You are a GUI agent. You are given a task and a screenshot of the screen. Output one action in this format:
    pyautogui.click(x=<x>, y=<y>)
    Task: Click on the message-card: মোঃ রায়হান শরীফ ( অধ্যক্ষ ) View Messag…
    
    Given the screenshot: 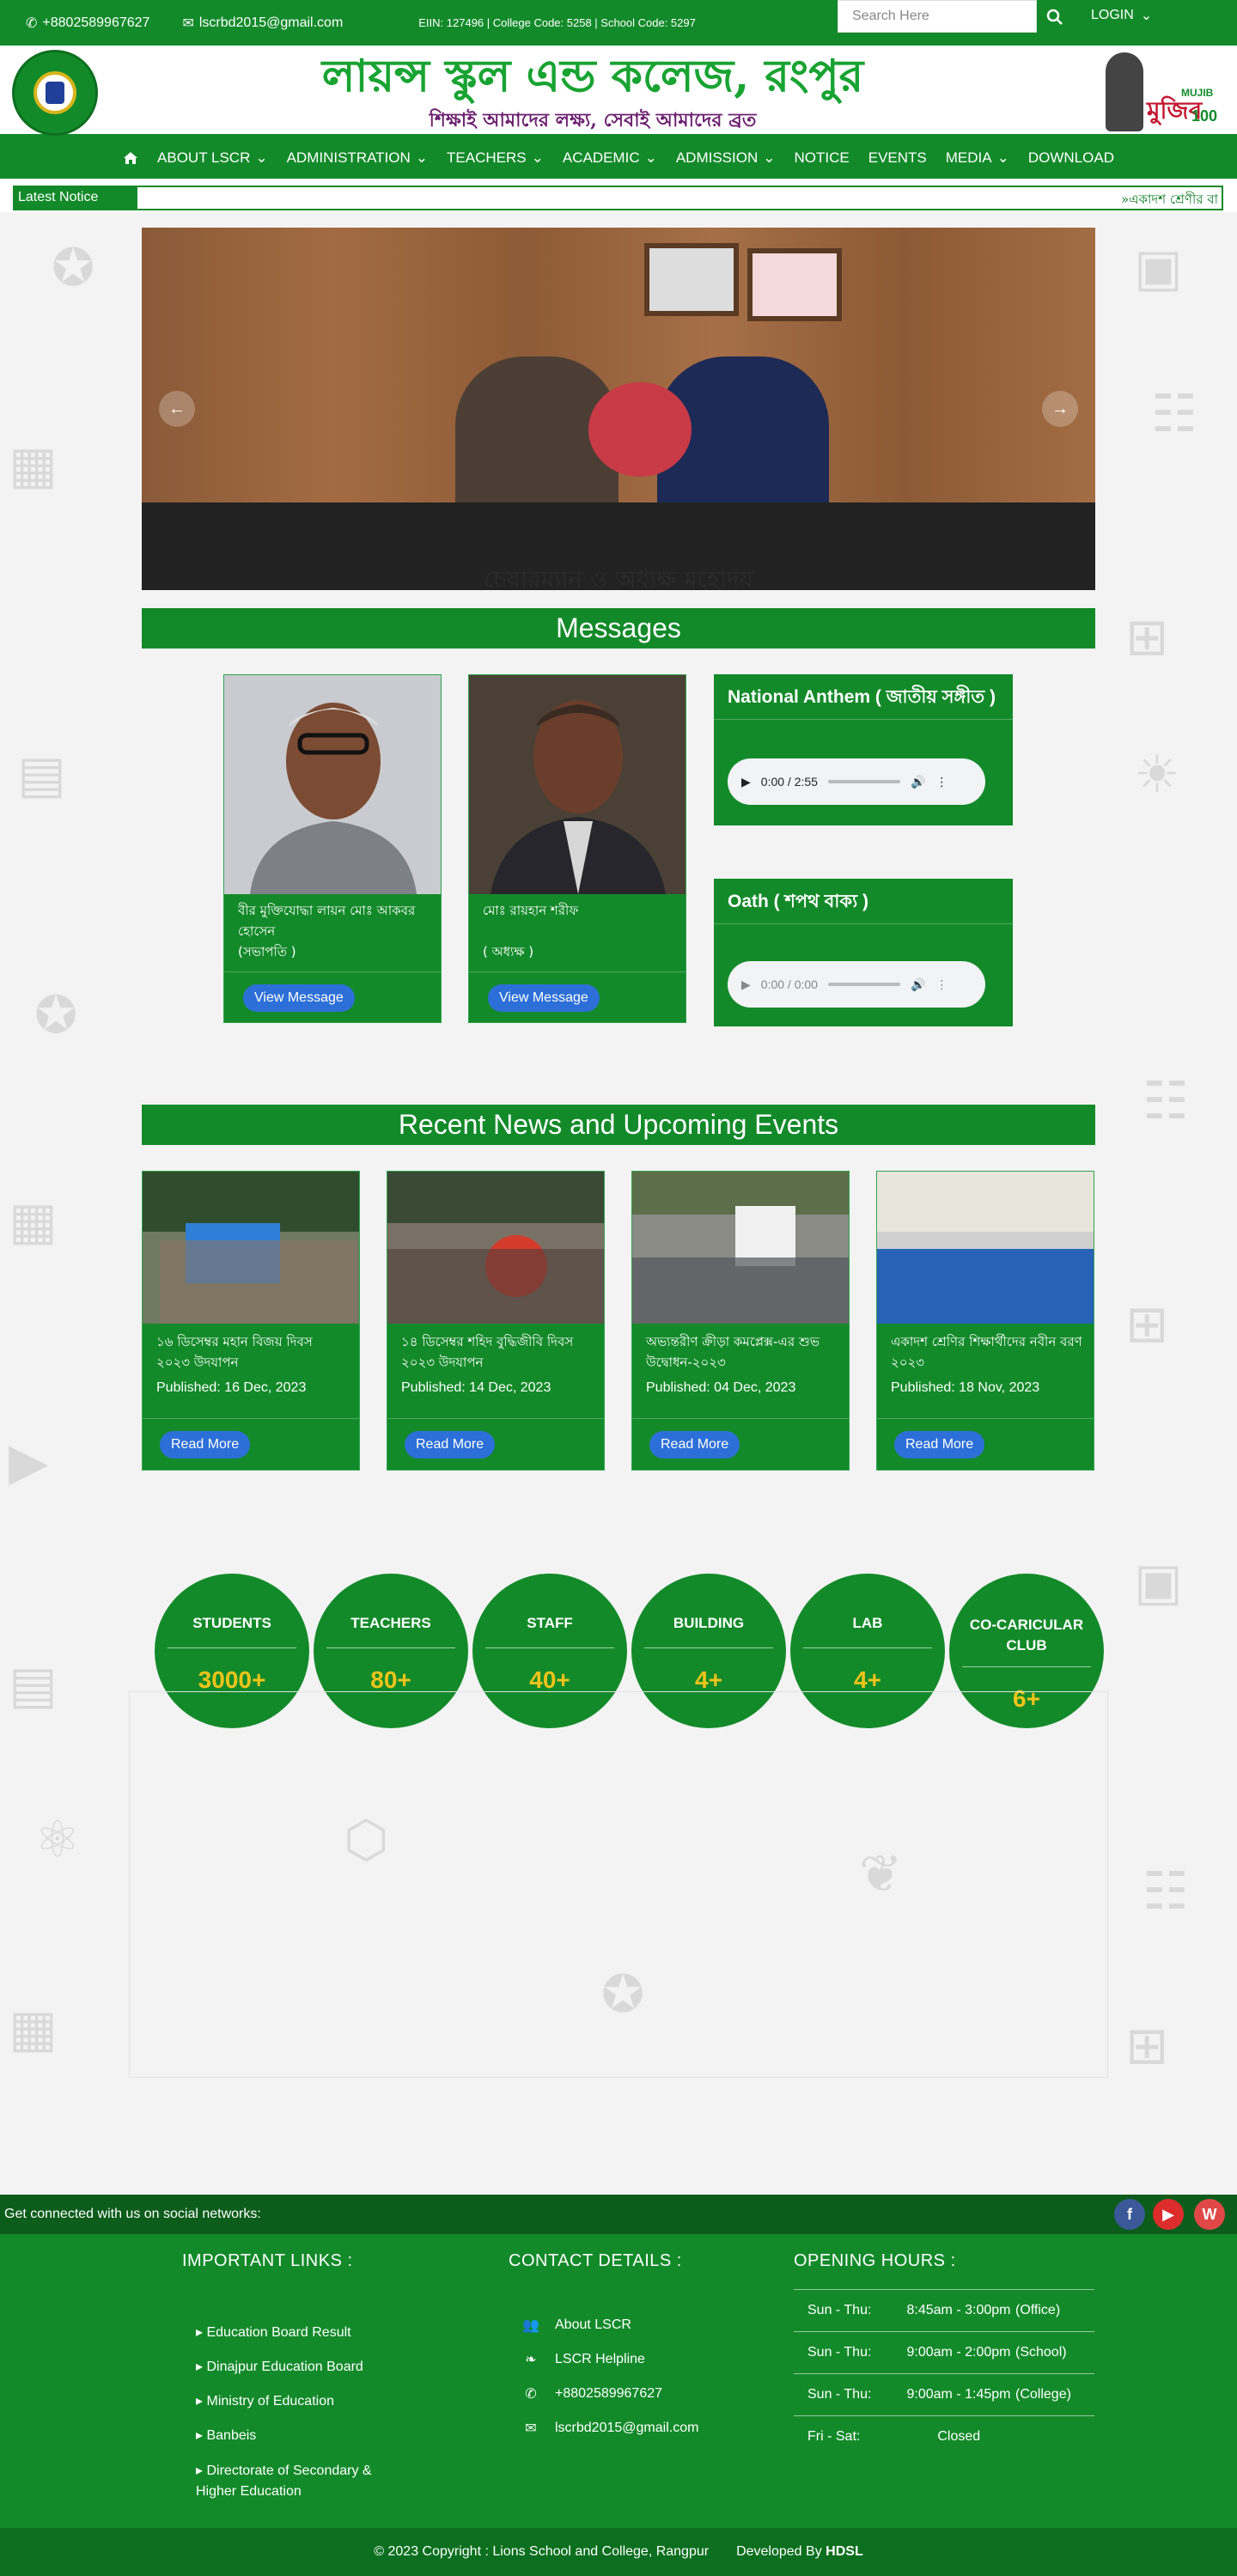 What is the action you would take?
    pyautogui.click(x=577, y=848)
    